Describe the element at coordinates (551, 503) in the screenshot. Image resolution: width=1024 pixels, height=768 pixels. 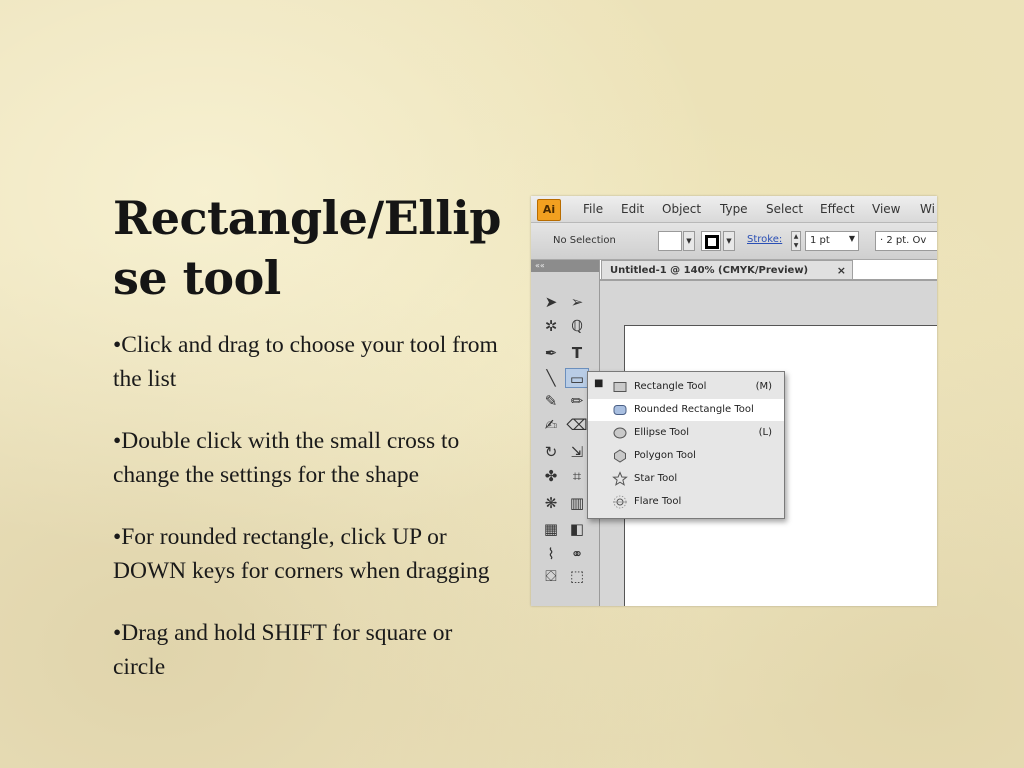
I see `symbol-sprayer-tool-icon: ❋` at that location.